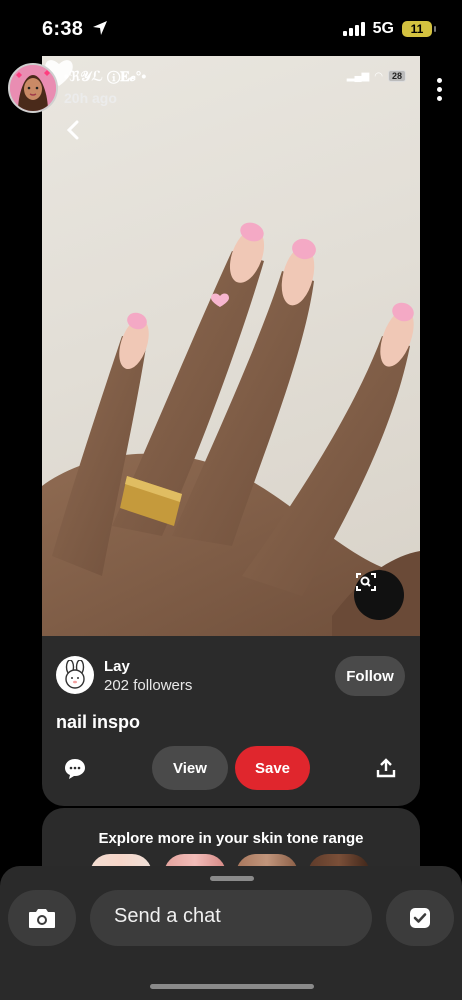 This screenshot has height=1000, width=462. I want to click on bitmoji-avatar-icon, so click(33, 88).